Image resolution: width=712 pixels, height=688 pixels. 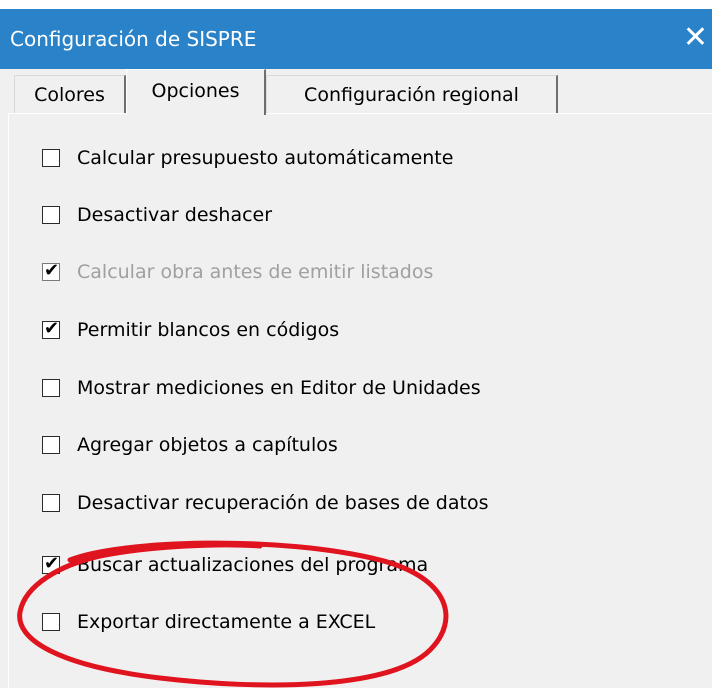 I want to click on option-desactivar-deshacer: Desactivar deshacer, so click(x=157, y=215).